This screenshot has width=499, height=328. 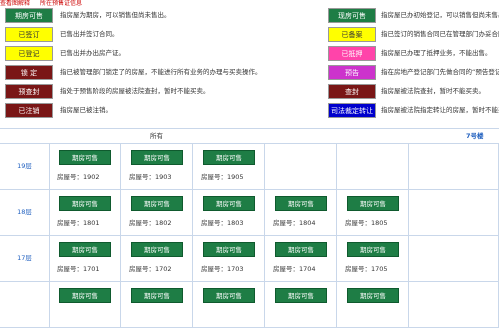 I want to click on legend-row: 司法裁定转让指房屋被法院指定转让的房屋，暂时不能买卖。, so click(x=249, y=112).